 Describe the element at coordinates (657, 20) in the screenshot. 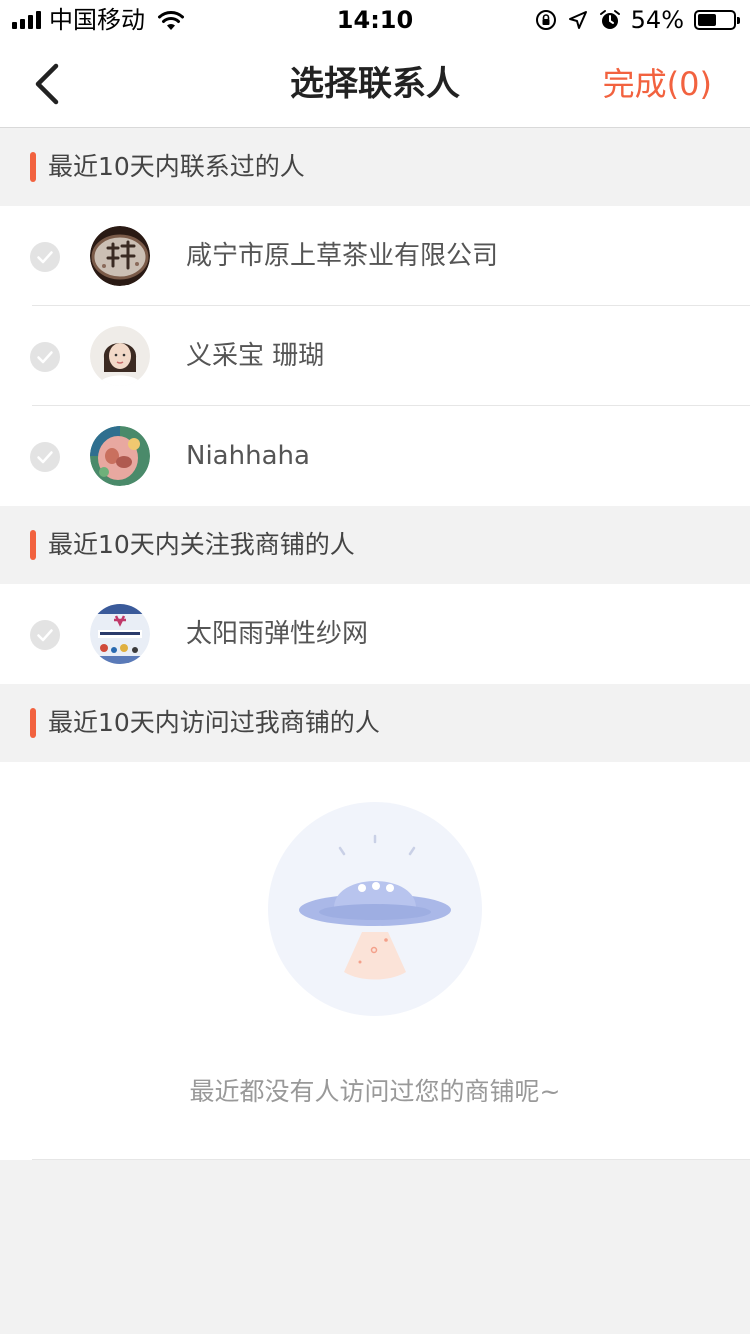

I see `battery-percent: 54%` at that location.